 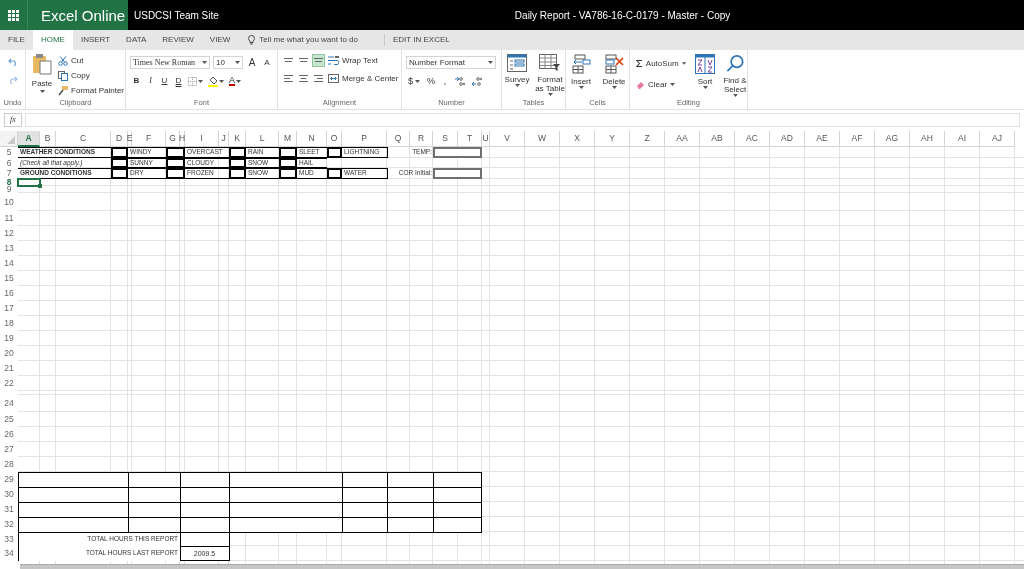 I want to click on borders-button, so click(x=195, y=81).